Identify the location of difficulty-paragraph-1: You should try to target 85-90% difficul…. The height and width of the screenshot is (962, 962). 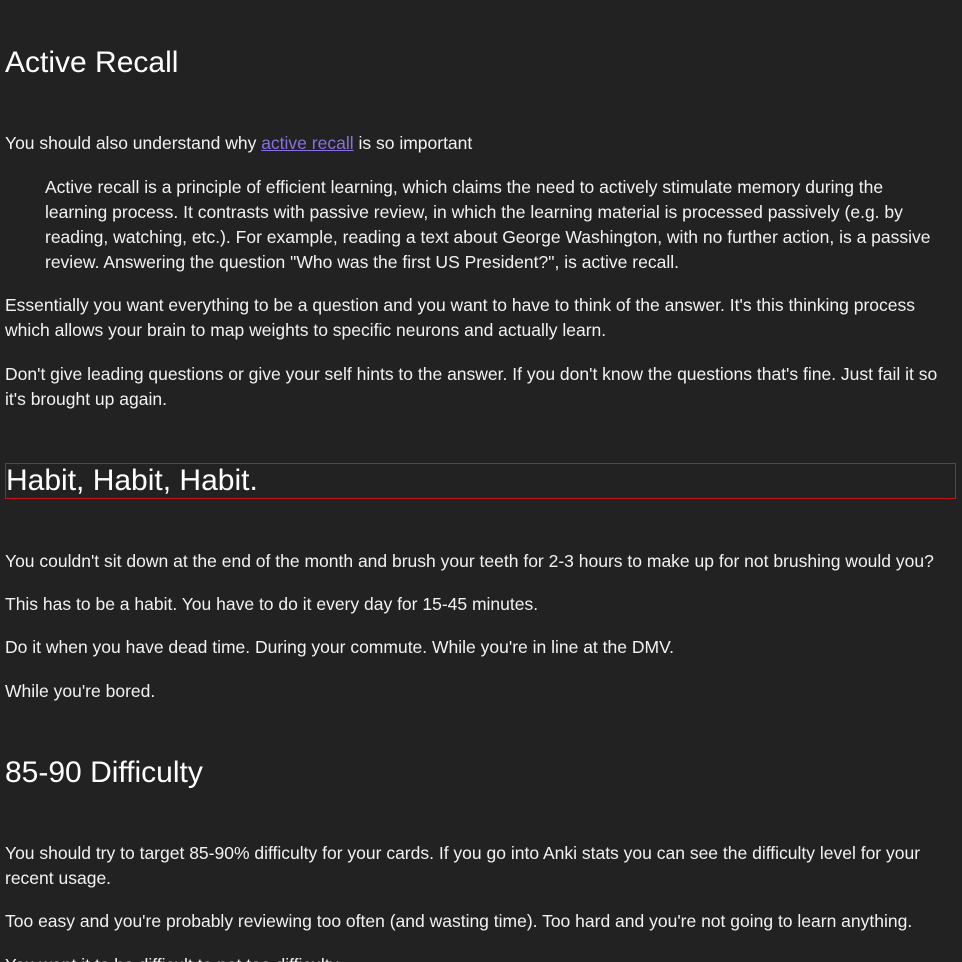
(463, 865).